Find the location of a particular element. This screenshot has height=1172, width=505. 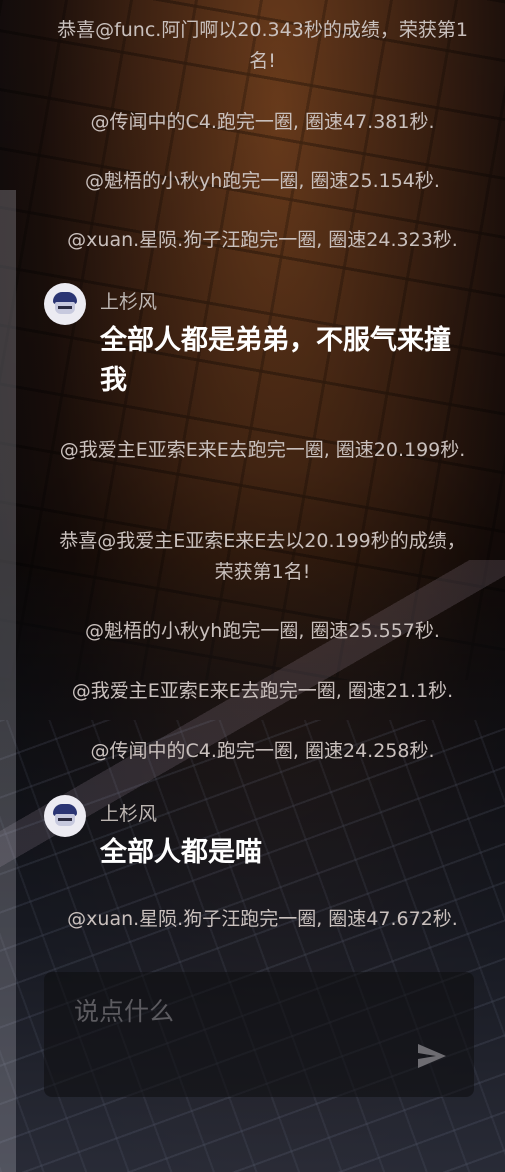

message-text: 全部人都是喵 is located at coordinates (181, 852).